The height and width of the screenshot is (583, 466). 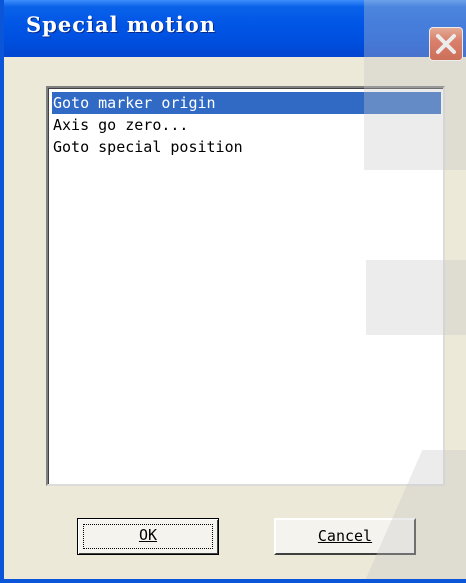 What do you see at coordinates (235, 30) in the screenshot?
I see `title-bar: Special motion` at bounding box center [235, 30].